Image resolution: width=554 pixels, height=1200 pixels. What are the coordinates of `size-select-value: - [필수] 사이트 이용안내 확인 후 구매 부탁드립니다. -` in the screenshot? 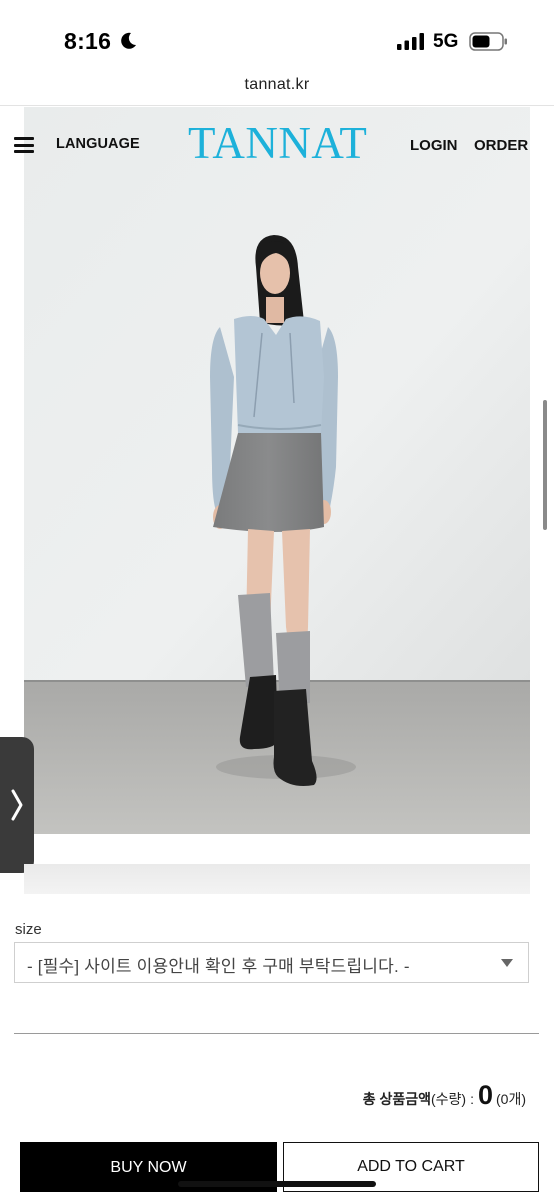 It's located at (218, 966).